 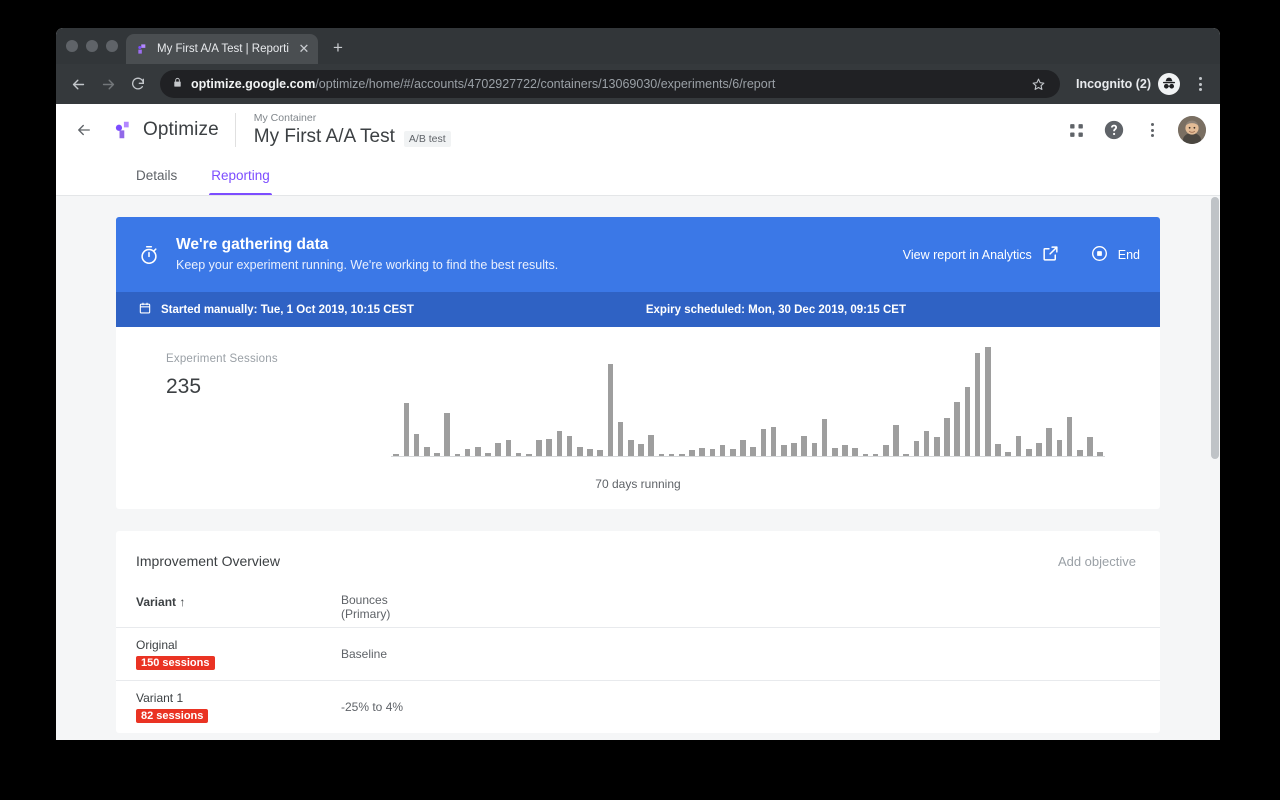 What do you see at coordinates (138, 84) in the screenshot?
I see `reload-icon` at bounding box center [138, 84].